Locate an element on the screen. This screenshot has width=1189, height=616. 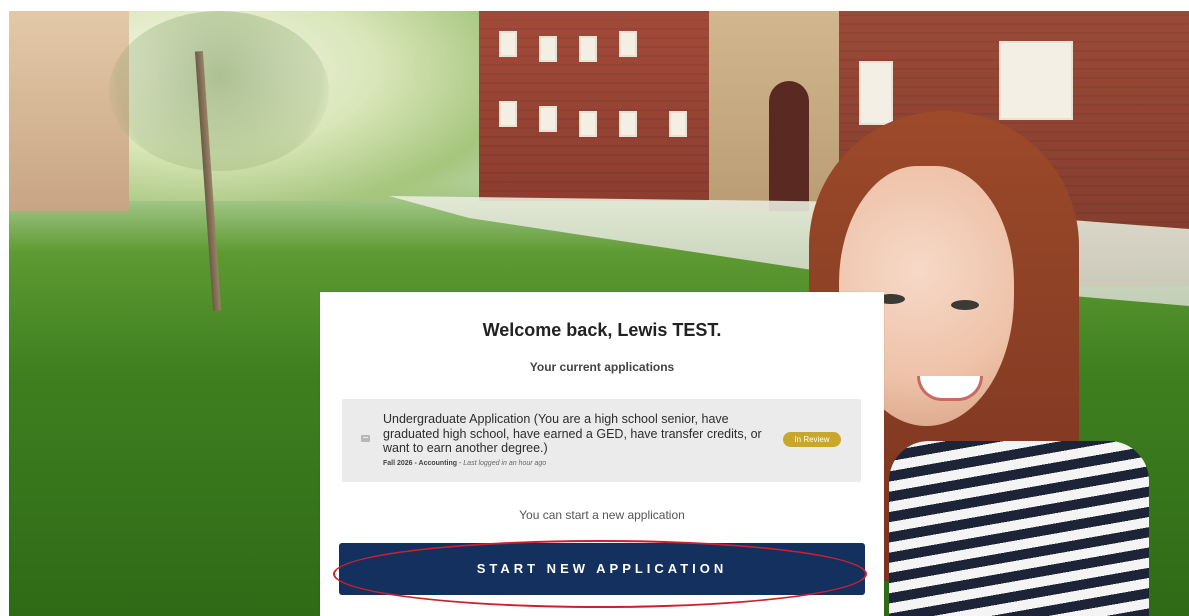
striped-shirt is located at coordinates (1019, 528).